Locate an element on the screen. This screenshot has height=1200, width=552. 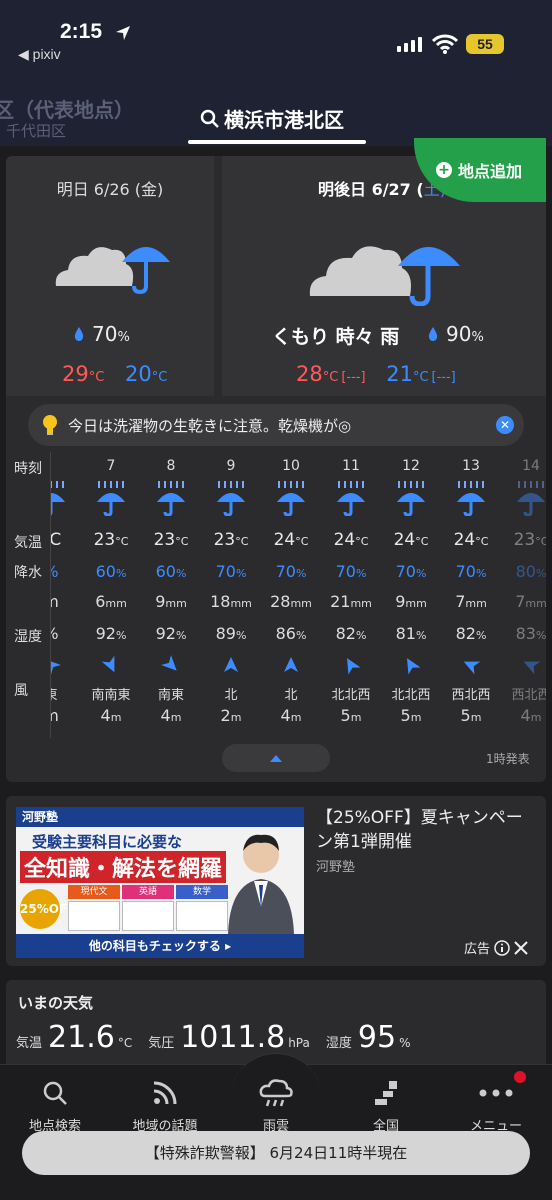
day-forecast-tomorrow: 明日 6/26 (金) 70% 29°C 20°C is located at coordinates (110, 276).